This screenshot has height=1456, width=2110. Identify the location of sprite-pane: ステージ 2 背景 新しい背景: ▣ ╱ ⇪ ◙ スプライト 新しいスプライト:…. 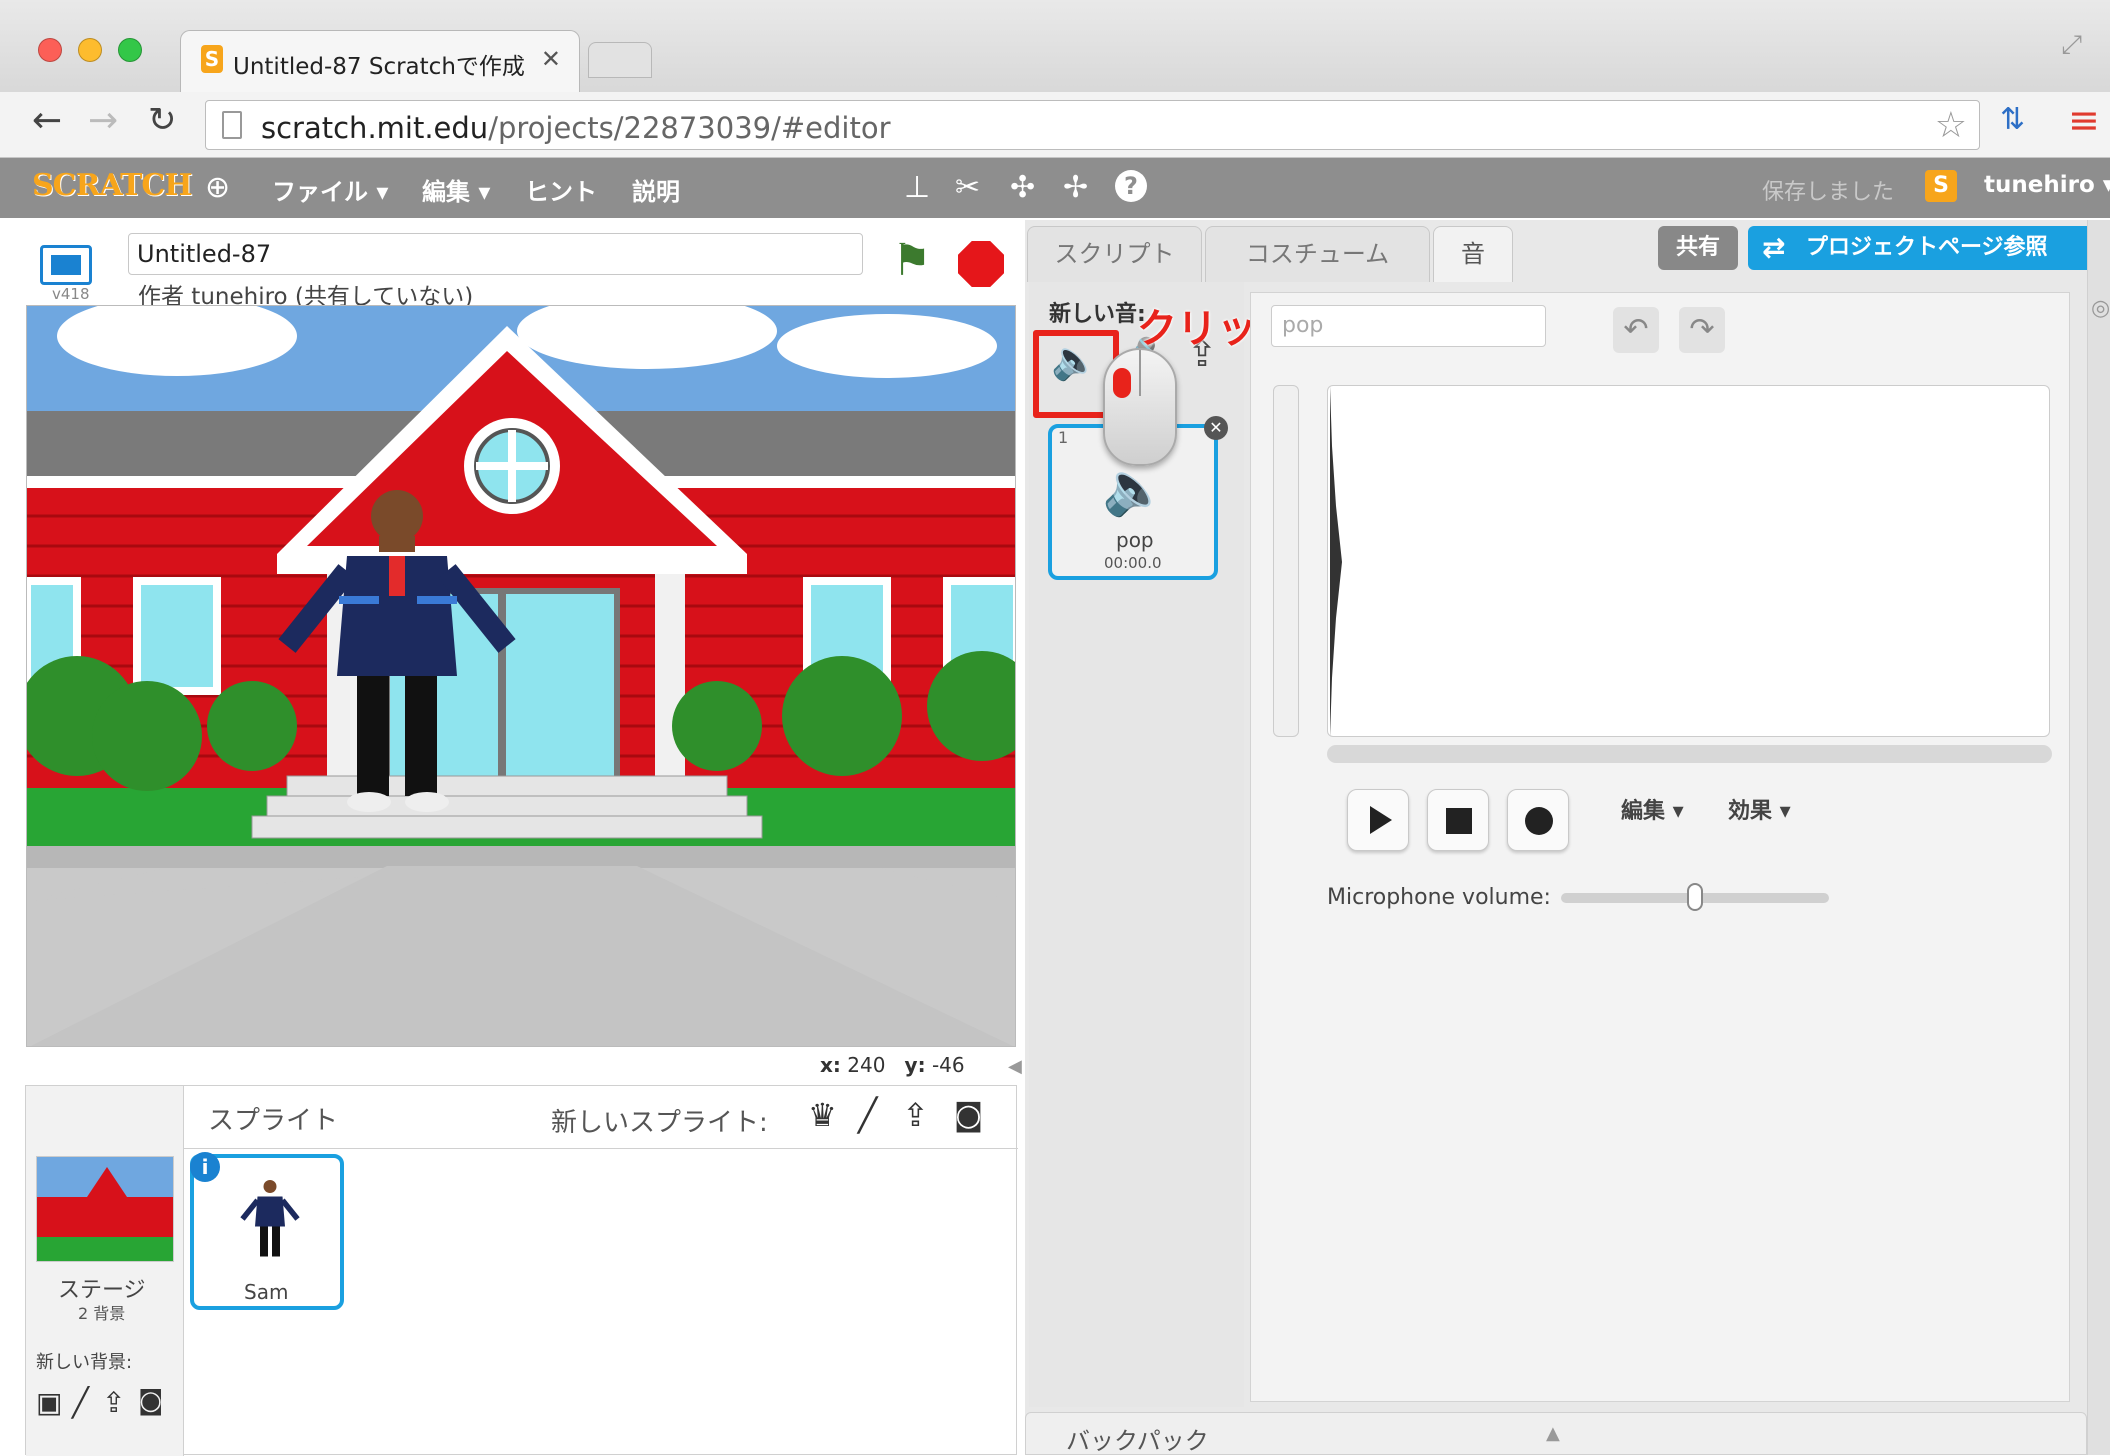
(521, 1270).